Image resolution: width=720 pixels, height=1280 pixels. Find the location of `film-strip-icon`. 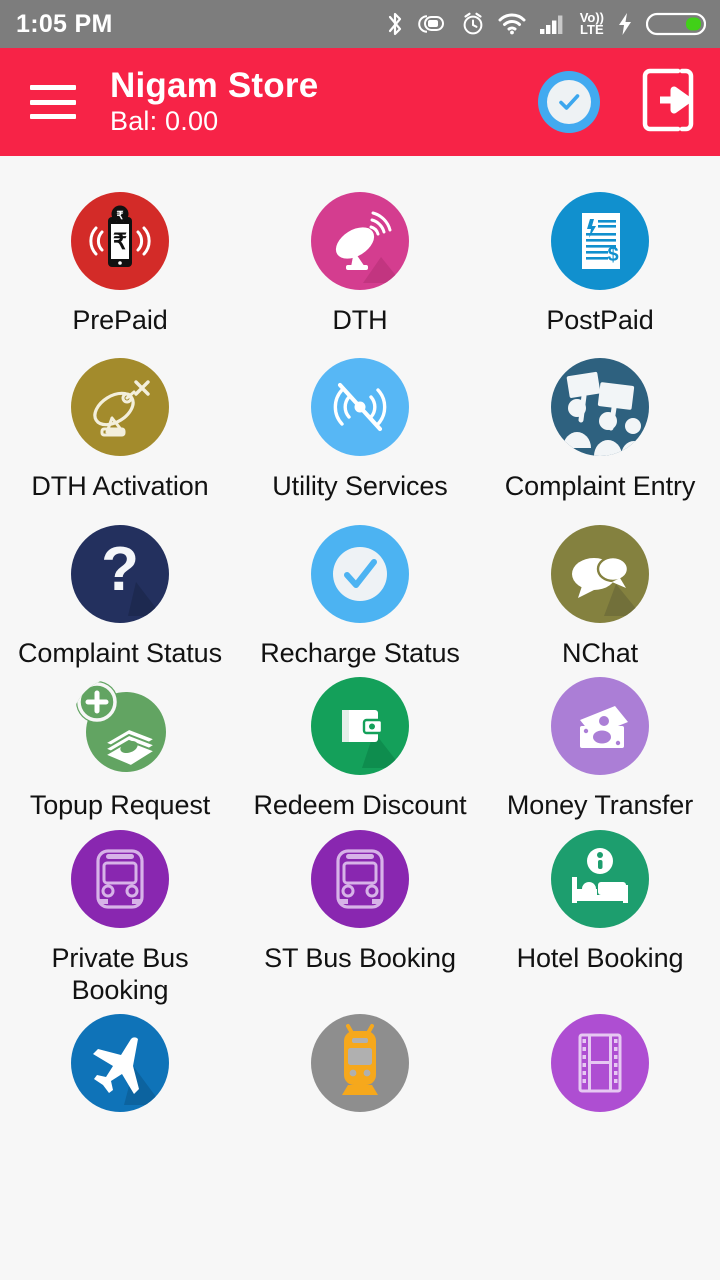

film-strip-icon is located at coordinates (600, 1063).